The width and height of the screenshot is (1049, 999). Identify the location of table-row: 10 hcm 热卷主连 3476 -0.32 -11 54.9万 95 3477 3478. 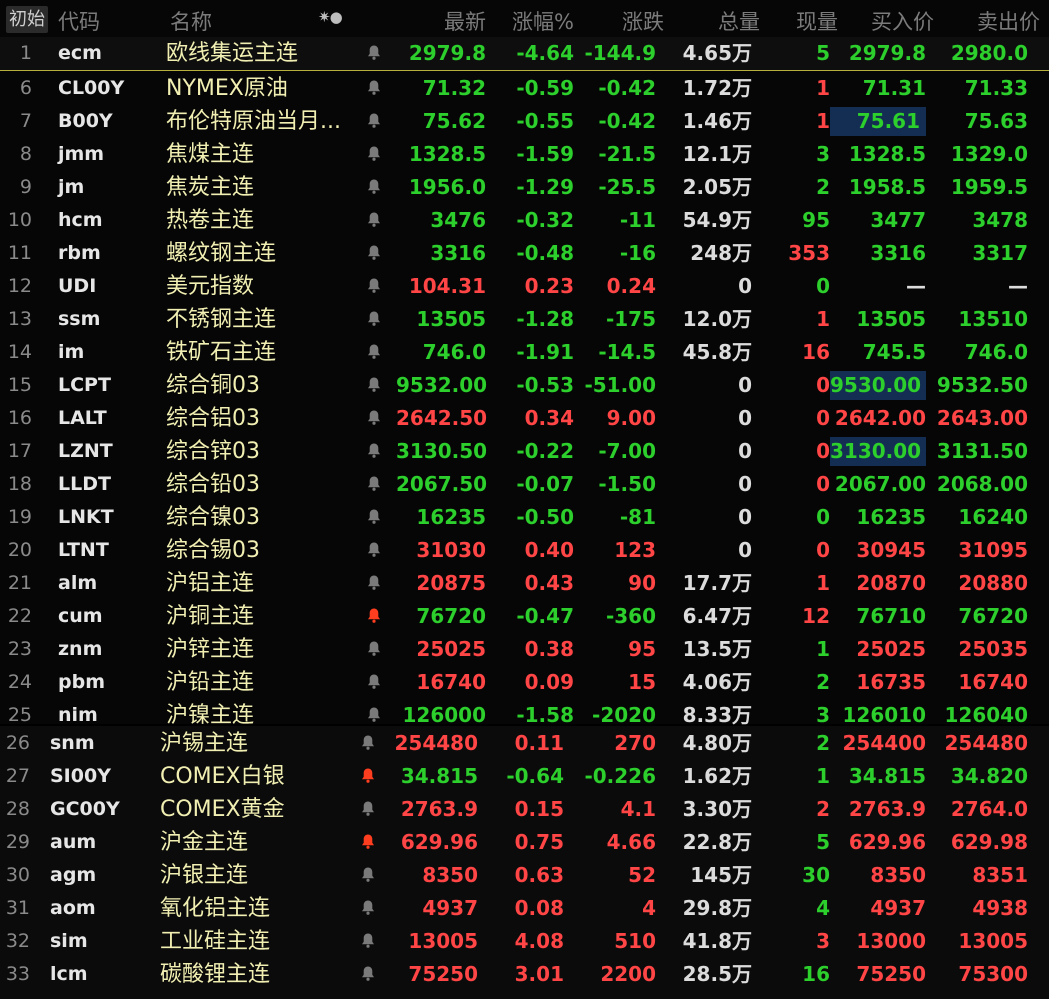
(524, 220).